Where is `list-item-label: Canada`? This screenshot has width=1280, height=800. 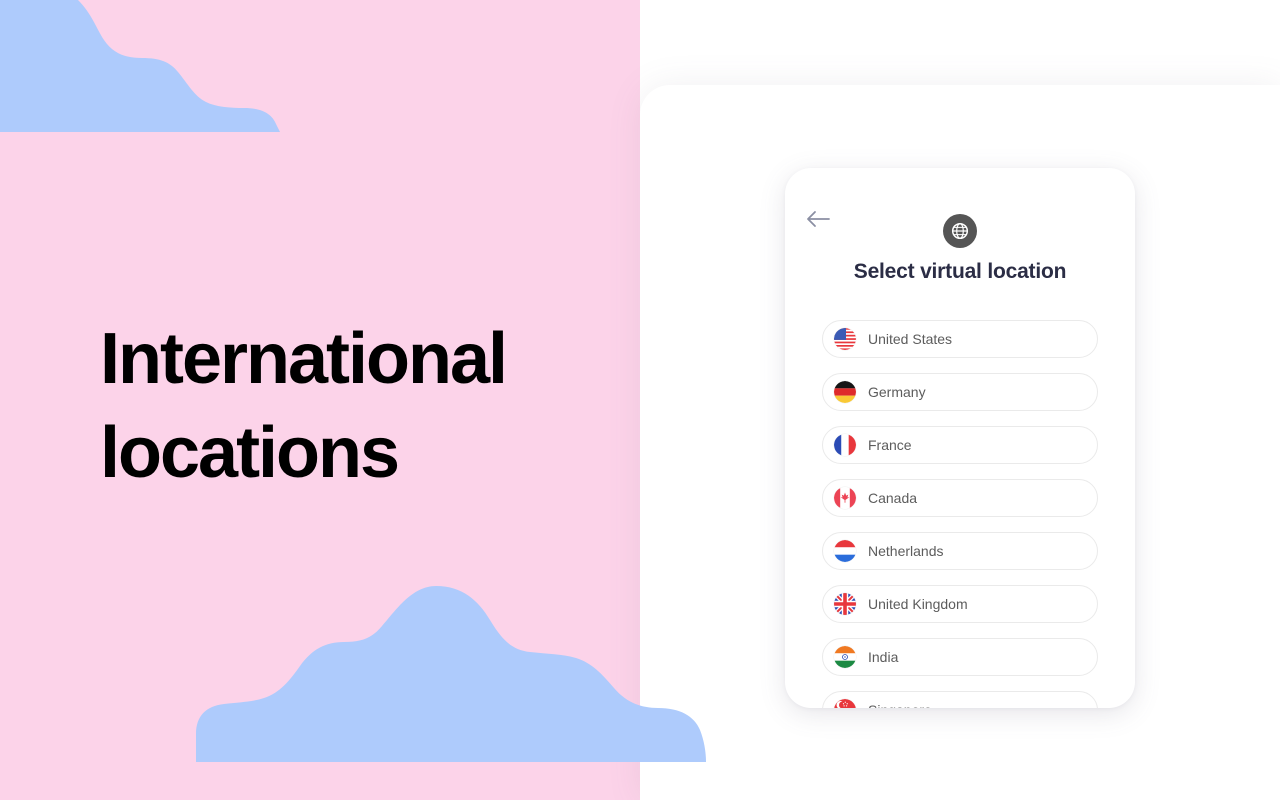
list-item-label: Canada is located at coordinates (893, 498).